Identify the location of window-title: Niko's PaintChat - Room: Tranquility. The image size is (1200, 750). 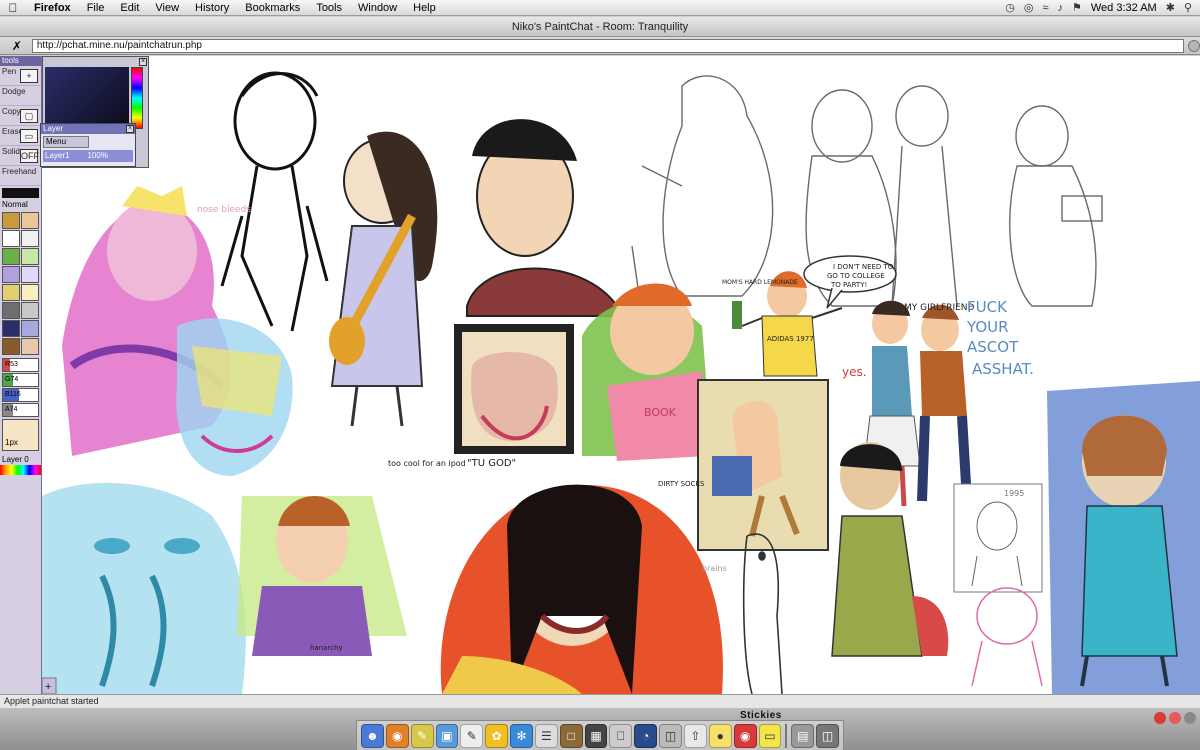
(600, 27).